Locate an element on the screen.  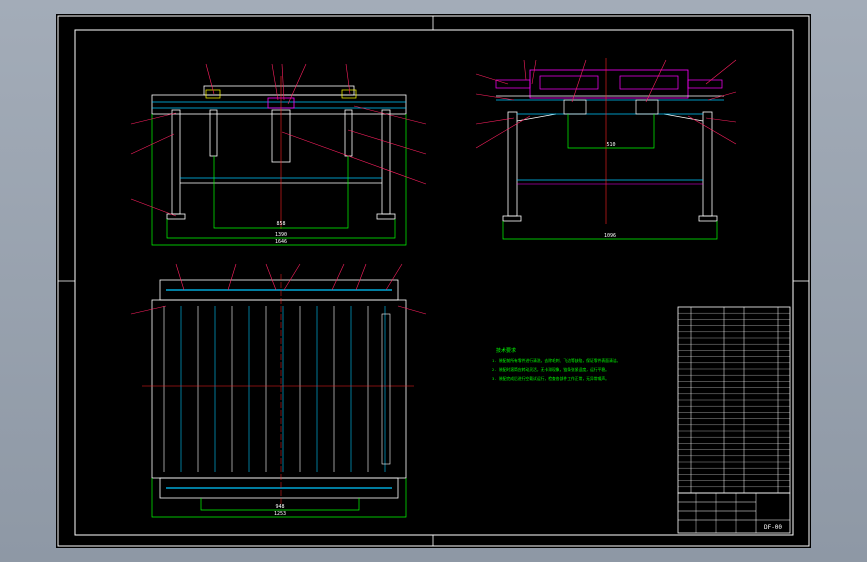
side-dim-bottom: 1096 is located at coordinates (610, 236).